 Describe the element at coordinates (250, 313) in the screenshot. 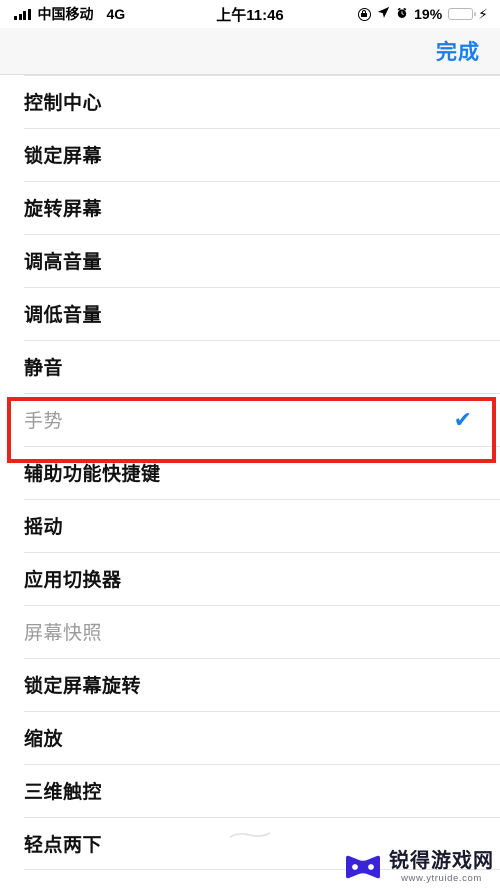

I see `list-item: 调低音量` at that location.